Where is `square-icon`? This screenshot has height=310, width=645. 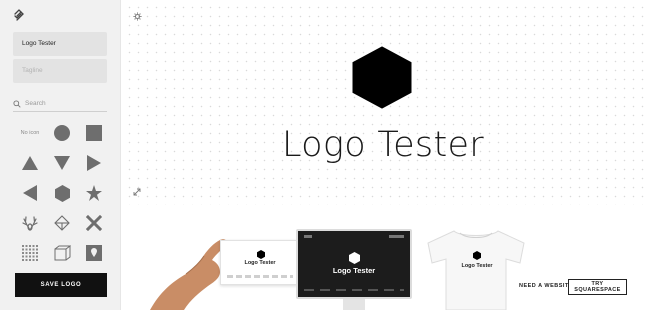
square-icon is located at coordinates (94, 133).